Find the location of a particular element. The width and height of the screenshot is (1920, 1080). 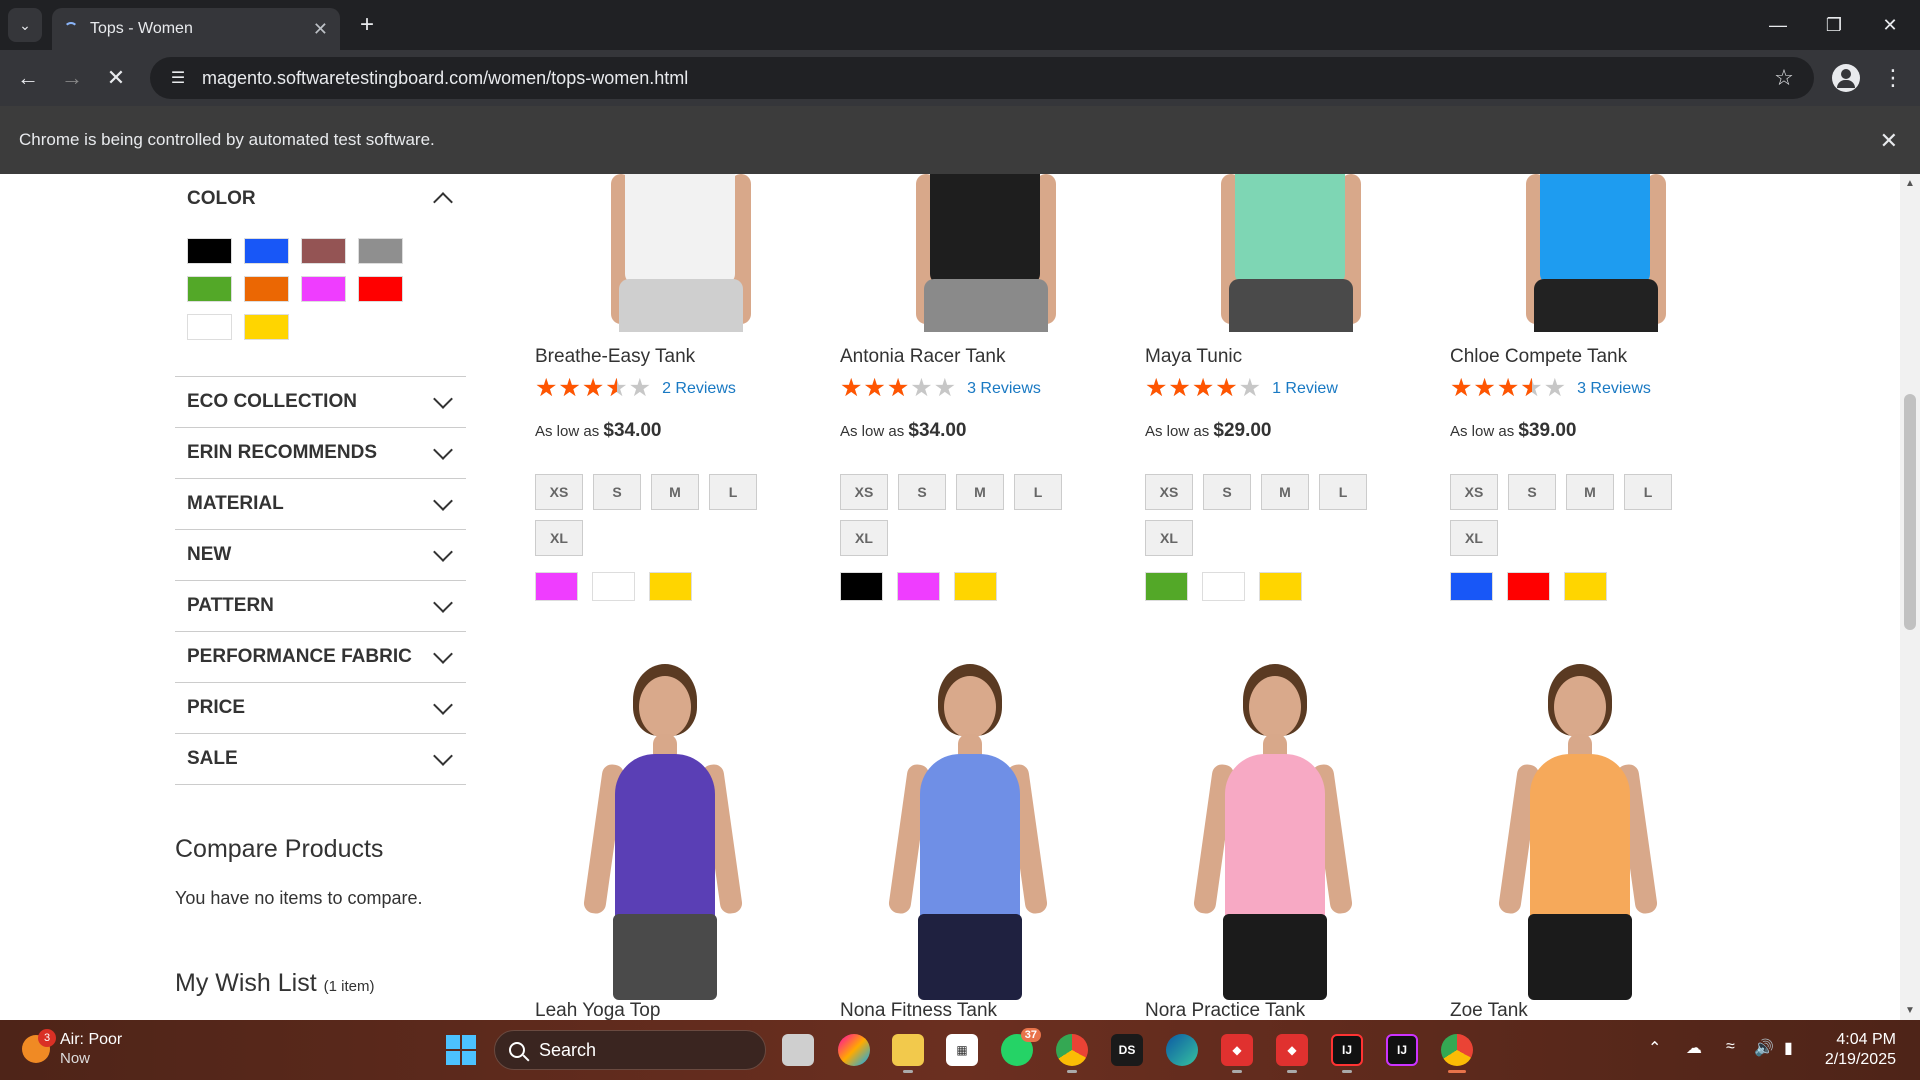

whatsapp-icon: 37 is located at coordinates (1021, 1047).